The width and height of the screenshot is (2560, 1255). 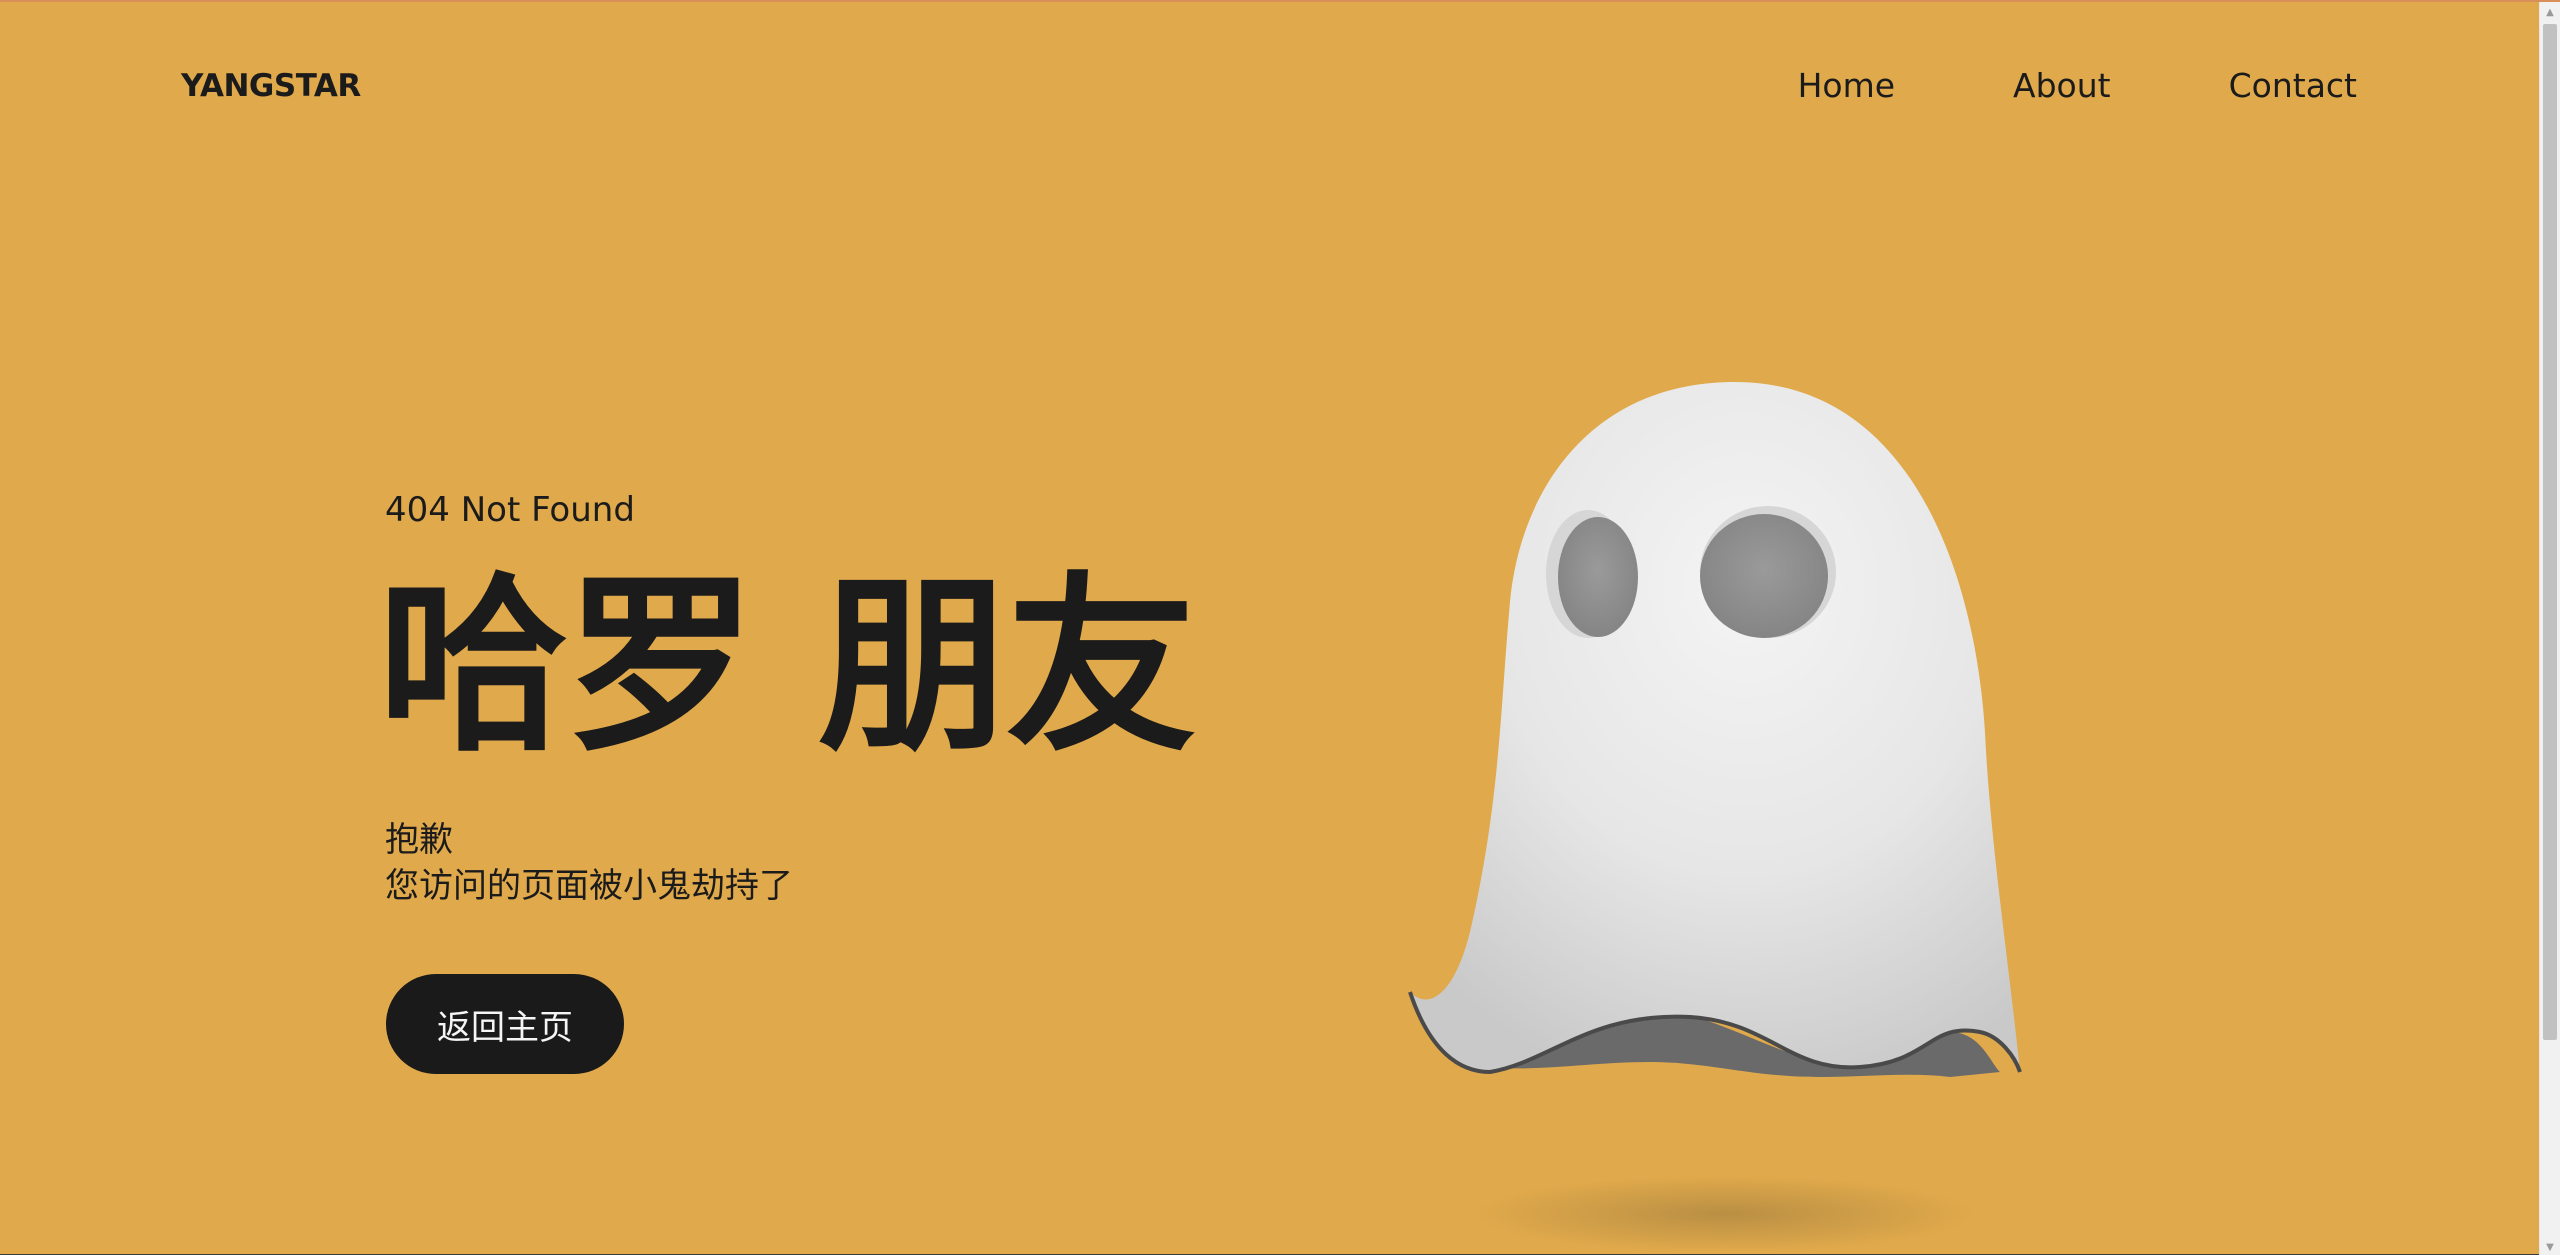 I want to click on error-message: 抱歉 您访问的页面被小鬼劫持了, so click(x=589, y=863).